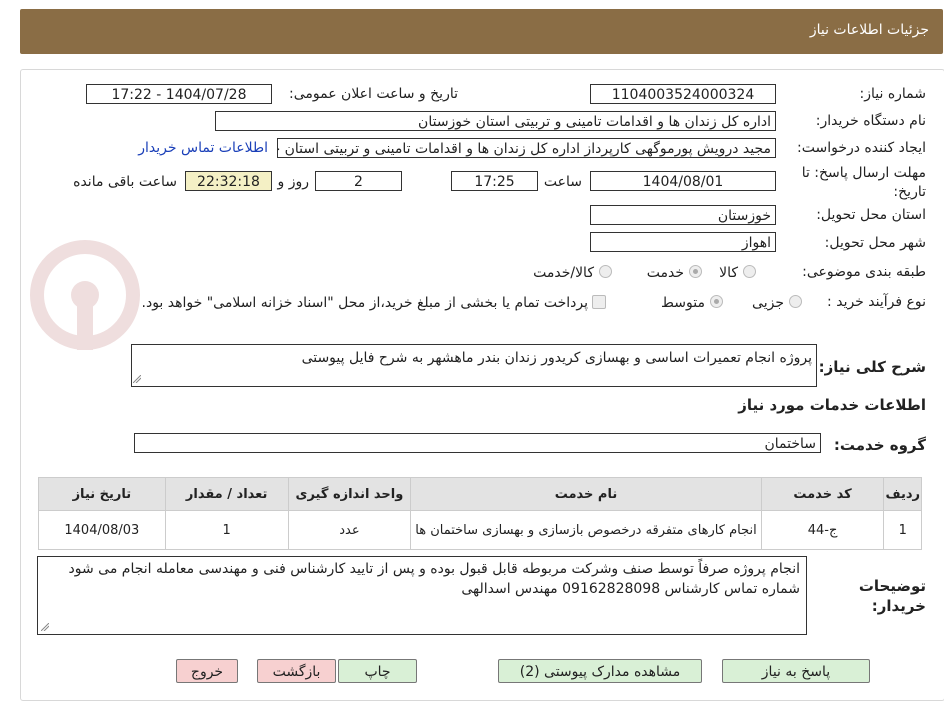  Describe the element at coordinates (586, 494) in the screenshot. I see `column-header-service-name: نام خدمت` at that location.